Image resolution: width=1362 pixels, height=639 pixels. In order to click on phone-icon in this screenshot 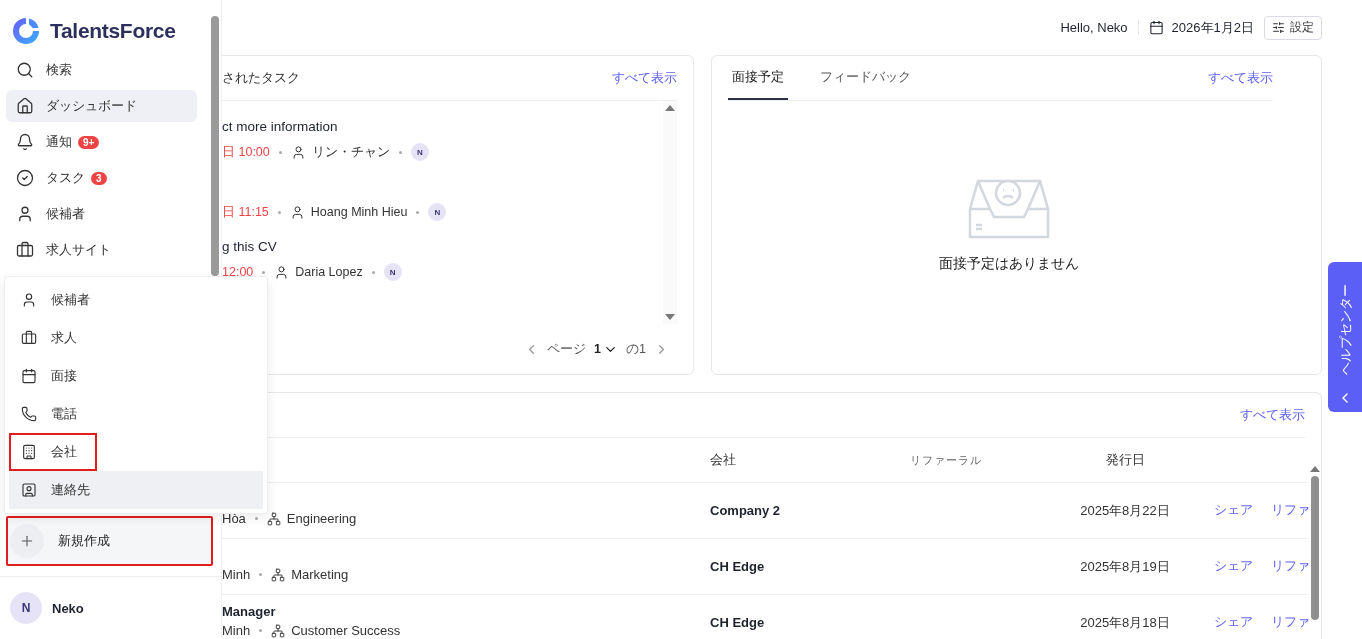, I will do `click(29, 414)`.